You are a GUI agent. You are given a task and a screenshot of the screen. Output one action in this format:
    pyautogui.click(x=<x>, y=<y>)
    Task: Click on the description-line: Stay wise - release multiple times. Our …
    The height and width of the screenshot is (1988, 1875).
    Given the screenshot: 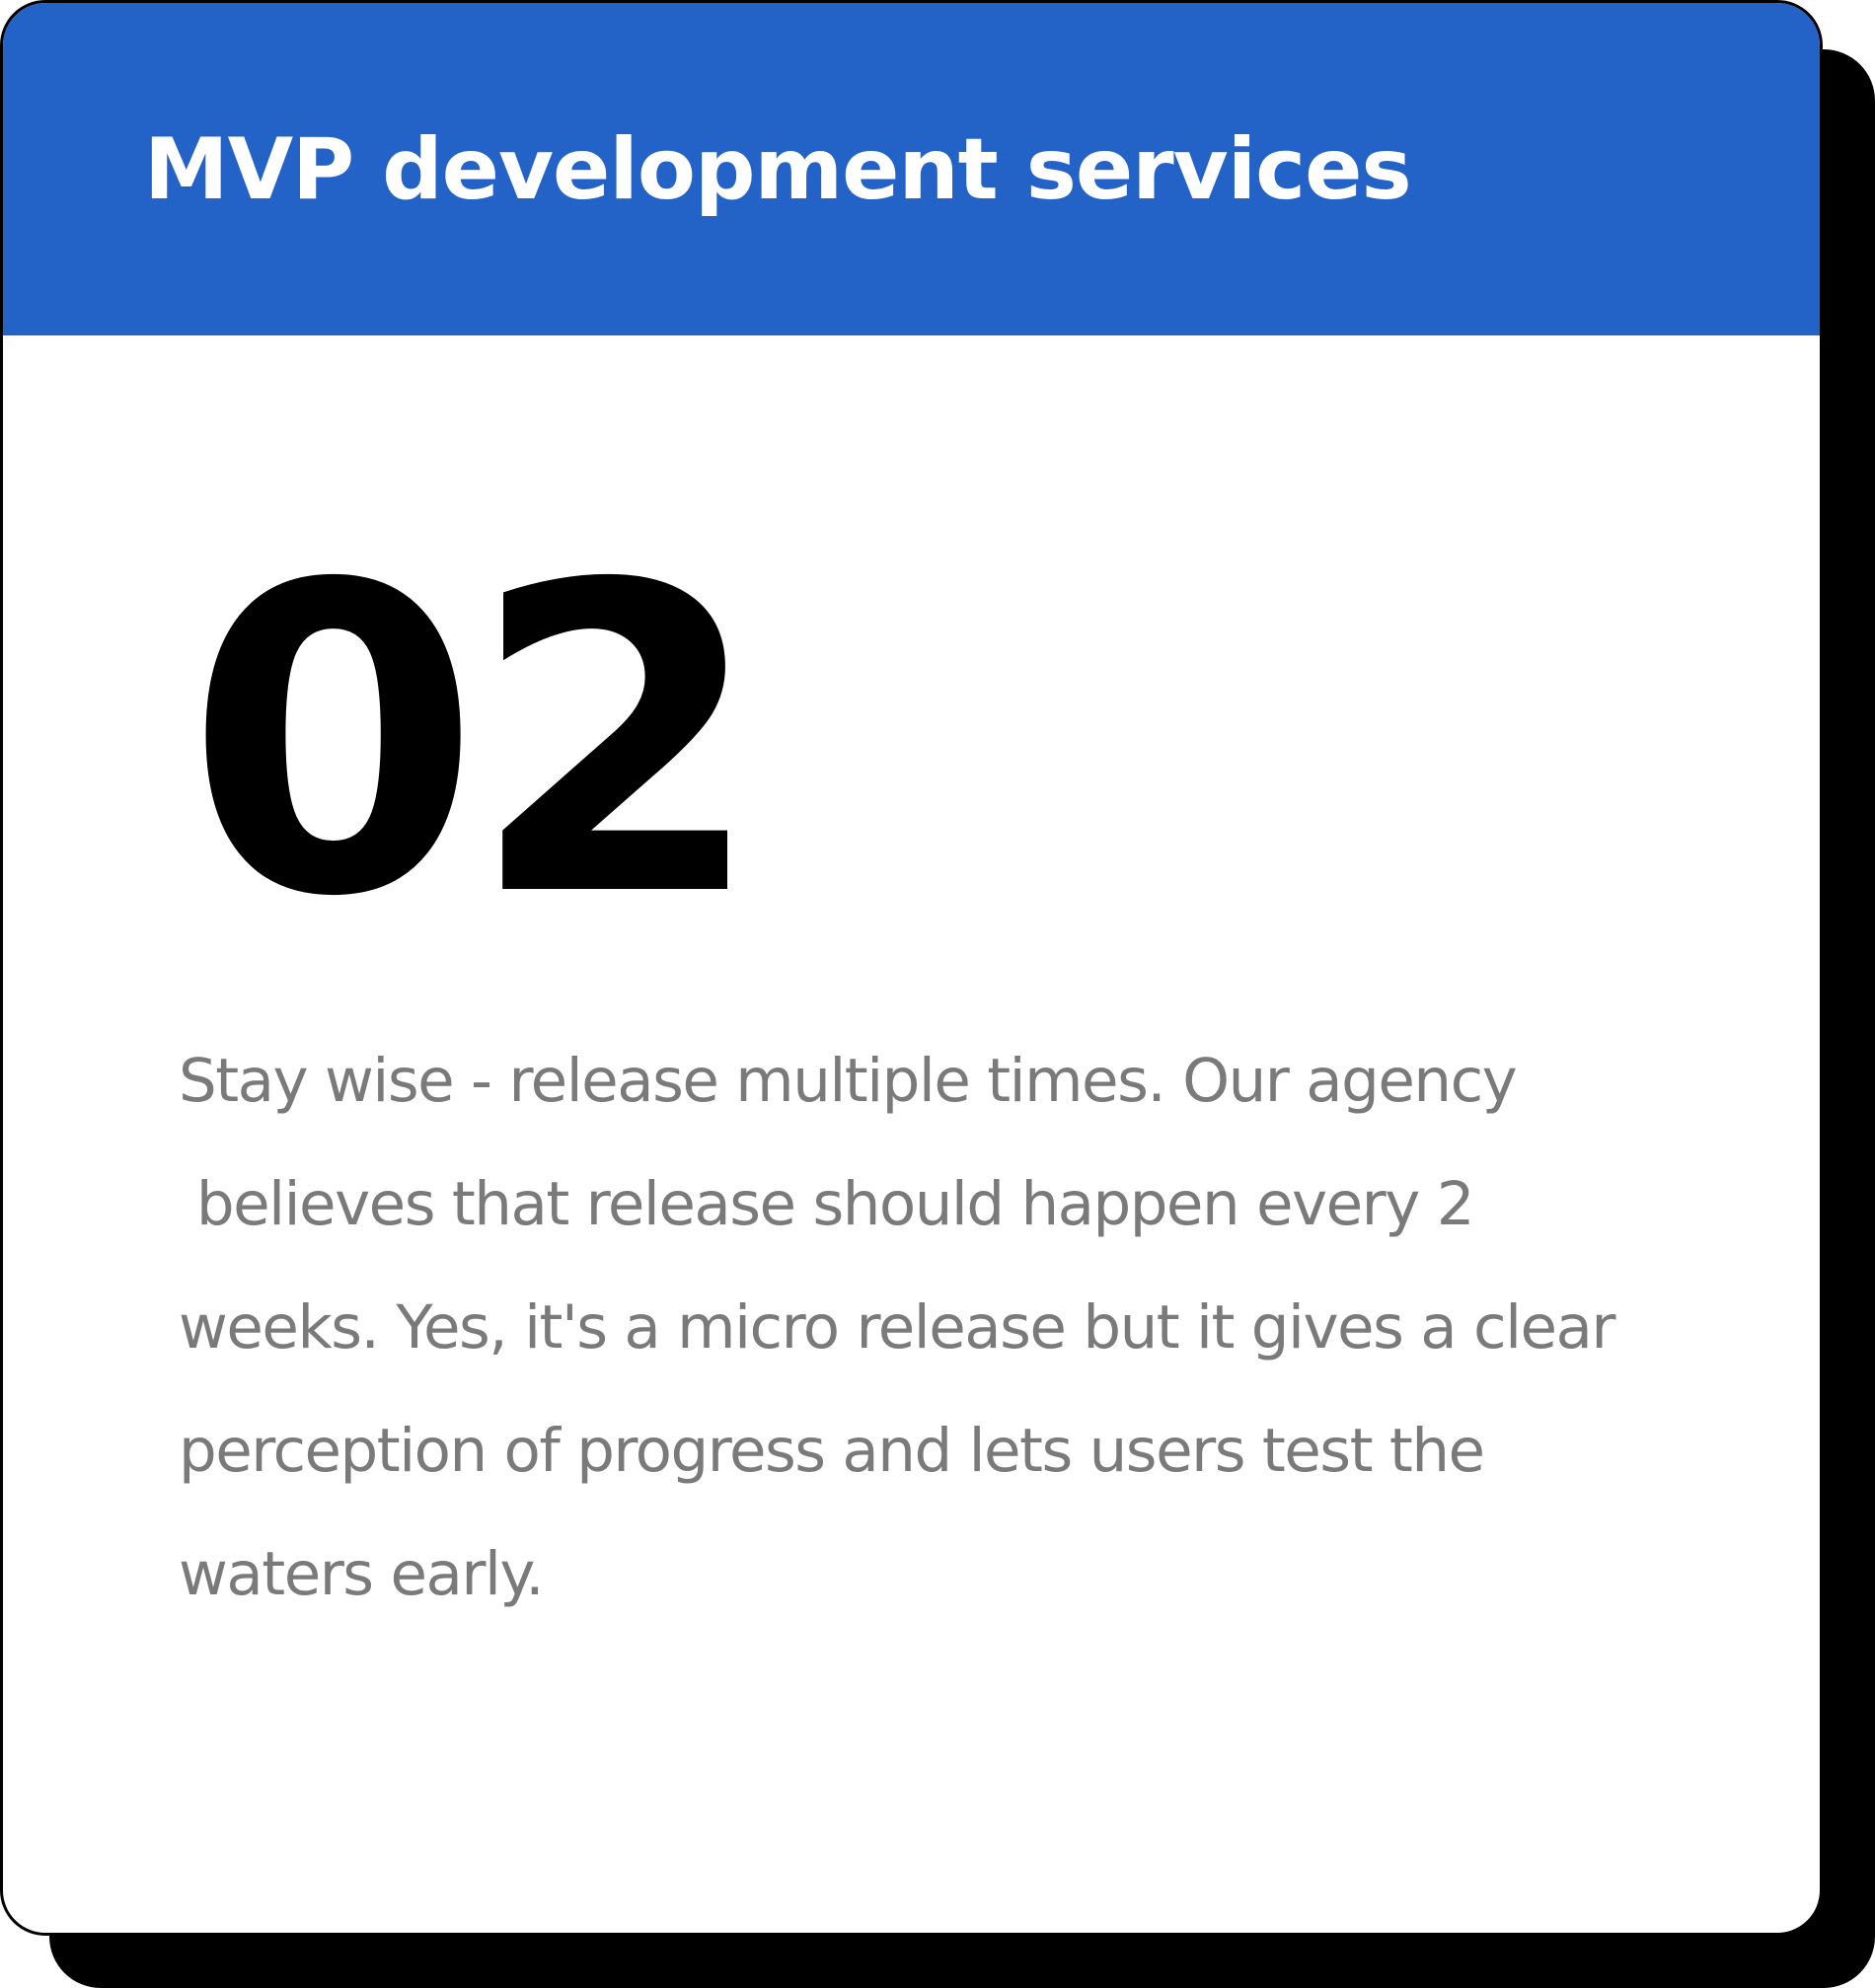 What is the action you would take?
    pyautogui.click(x=848, y=1081)
    